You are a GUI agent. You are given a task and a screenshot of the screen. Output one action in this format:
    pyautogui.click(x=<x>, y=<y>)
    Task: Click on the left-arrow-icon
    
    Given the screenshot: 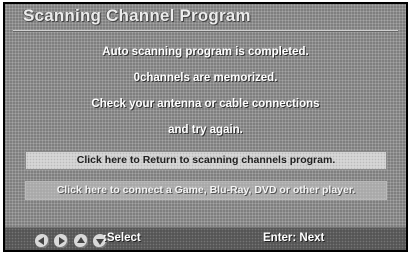 What is the action you would take?
    pyautogui.click(x=42, y=240)
    